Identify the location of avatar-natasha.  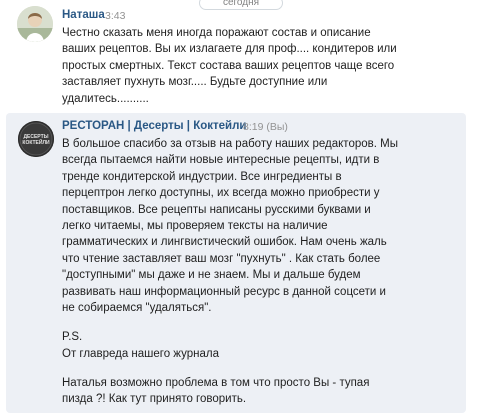
(35, 24).